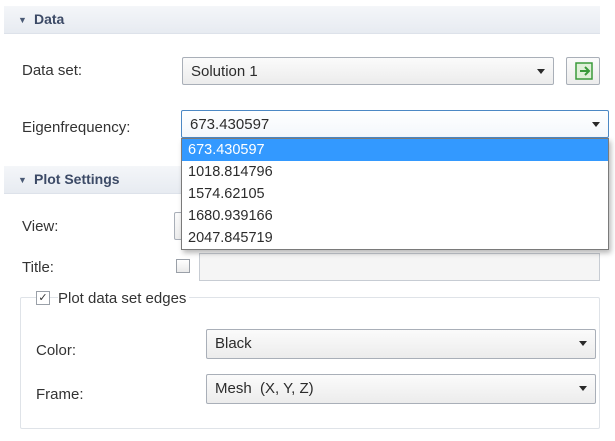 The width and height of the screenshot is (615, 441). I want to click on plot-edges-checkbox: ✓, so click(43, 298).